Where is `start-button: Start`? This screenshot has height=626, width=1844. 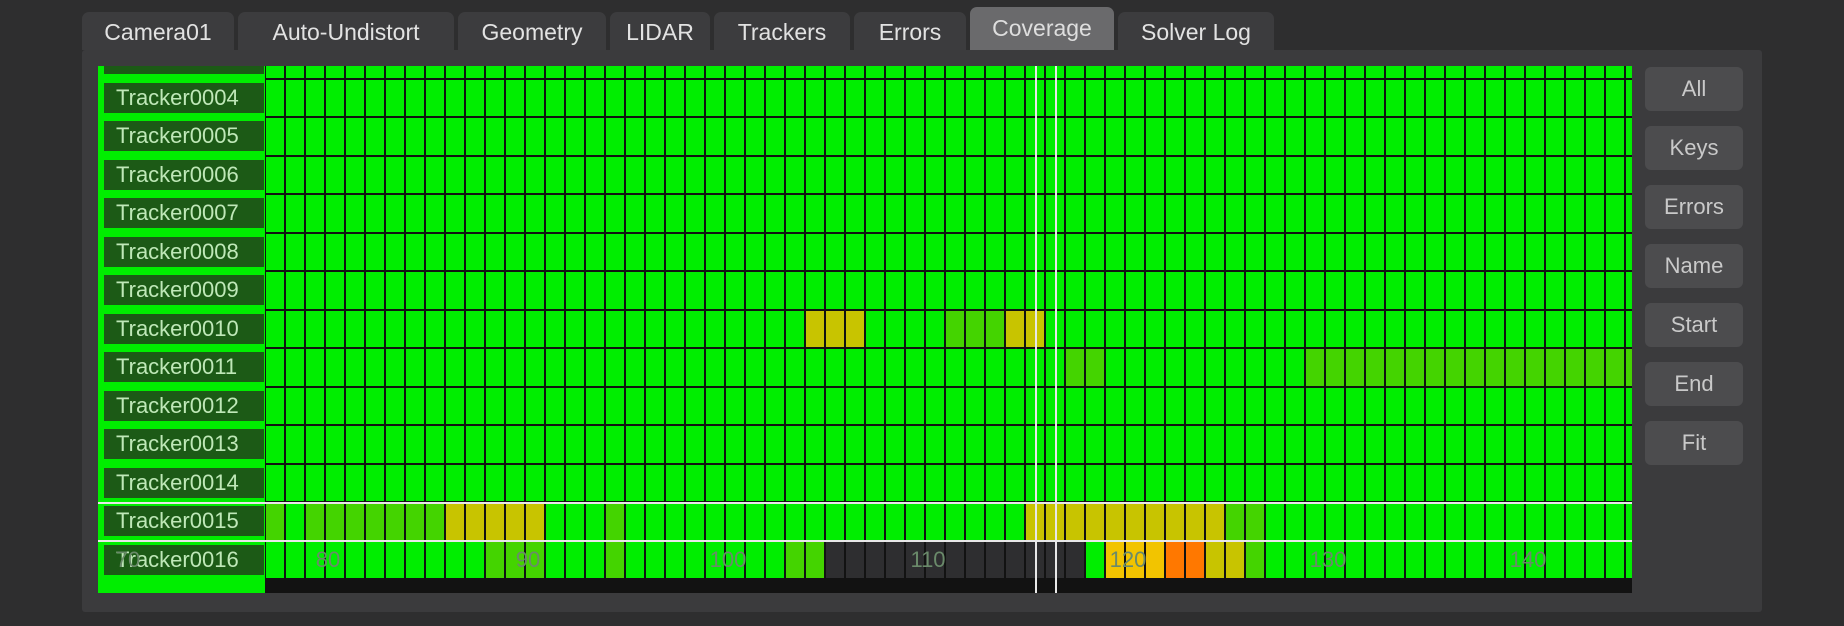
start-button: Start is located at coordinates (1694, 325).